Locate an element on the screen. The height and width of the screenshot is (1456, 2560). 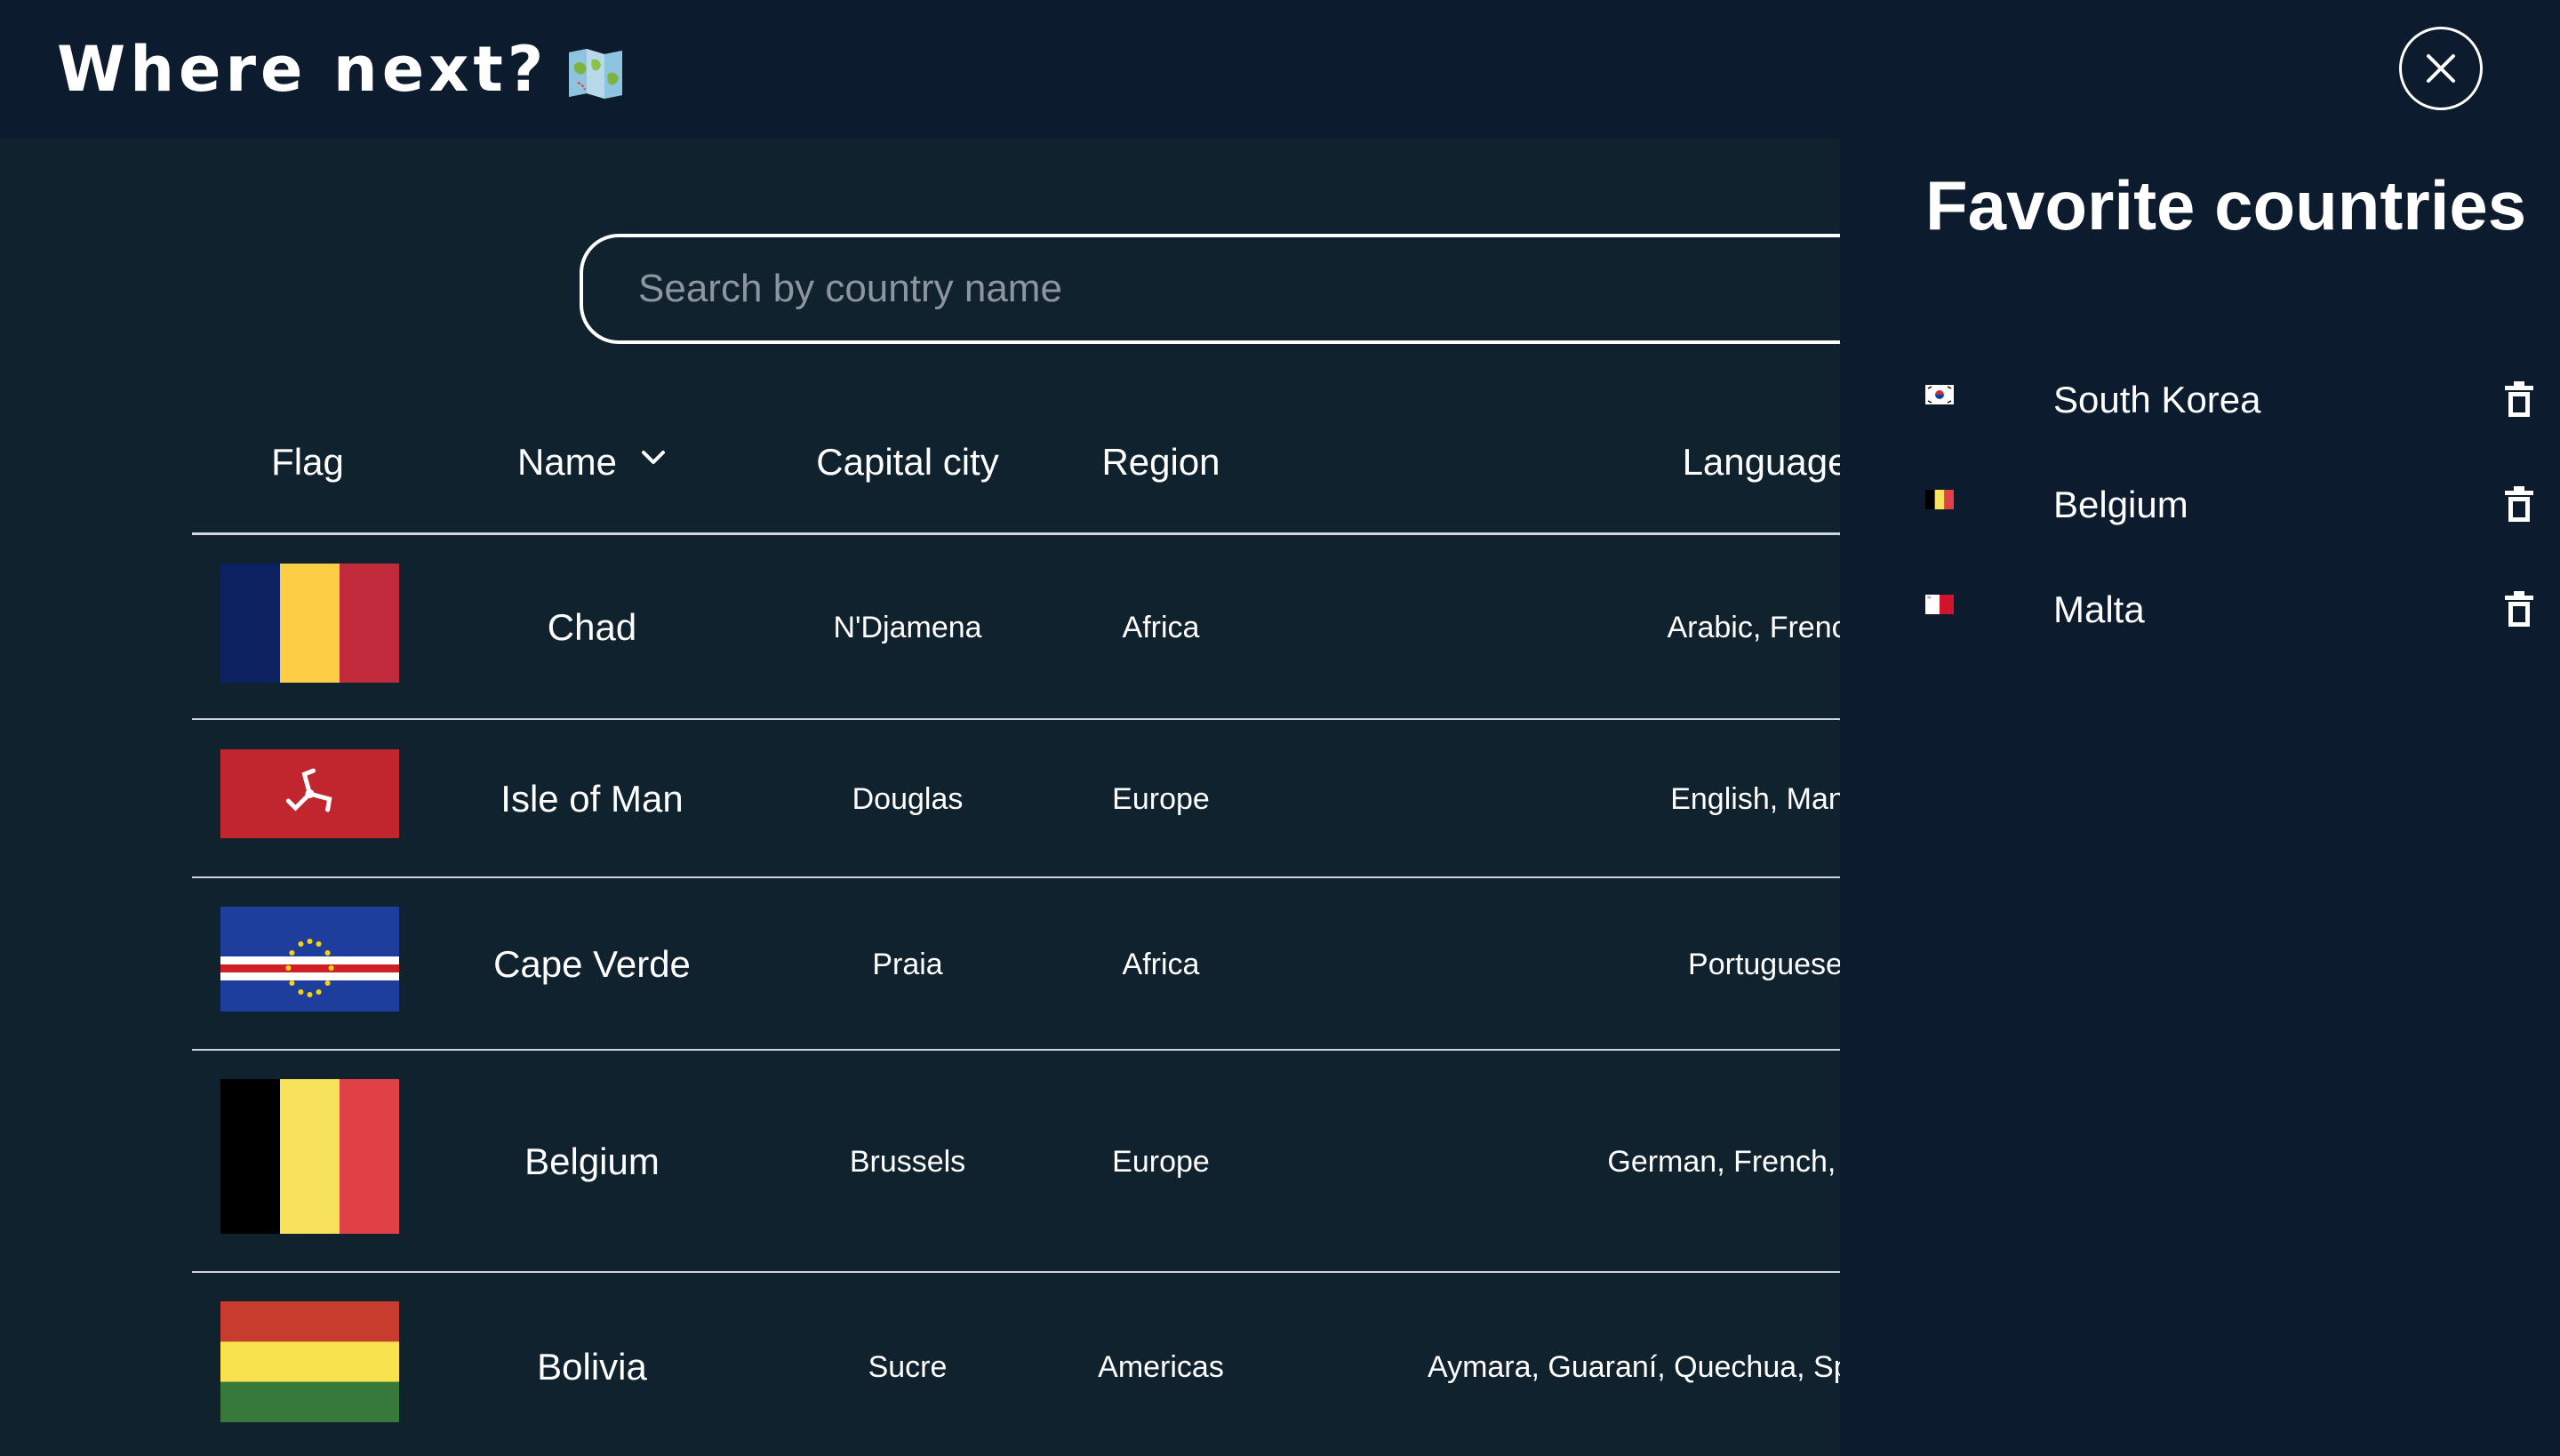
column-header-flag: Flag is located at coordinates (307, 462).